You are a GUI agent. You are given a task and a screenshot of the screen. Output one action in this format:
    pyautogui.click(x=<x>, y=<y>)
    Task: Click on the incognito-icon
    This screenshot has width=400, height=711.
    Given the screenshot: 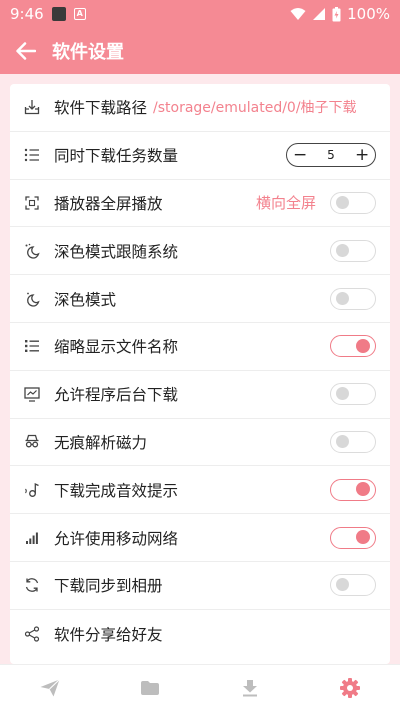 What is the action you would take?
    pyautogui.click(x=32, y=441)
    